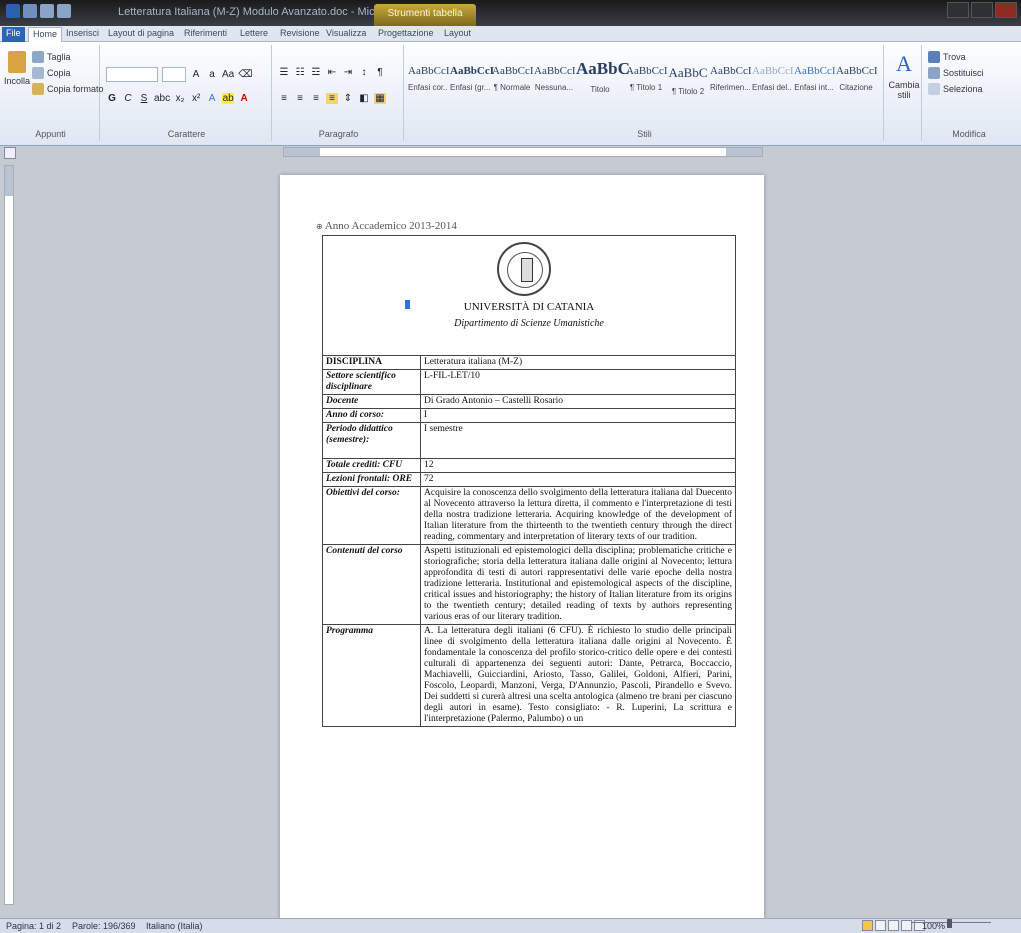 This screenshot has width=1021, height=933. I want to click on clear-formatting-icon: ⌫, so click(245, 74).